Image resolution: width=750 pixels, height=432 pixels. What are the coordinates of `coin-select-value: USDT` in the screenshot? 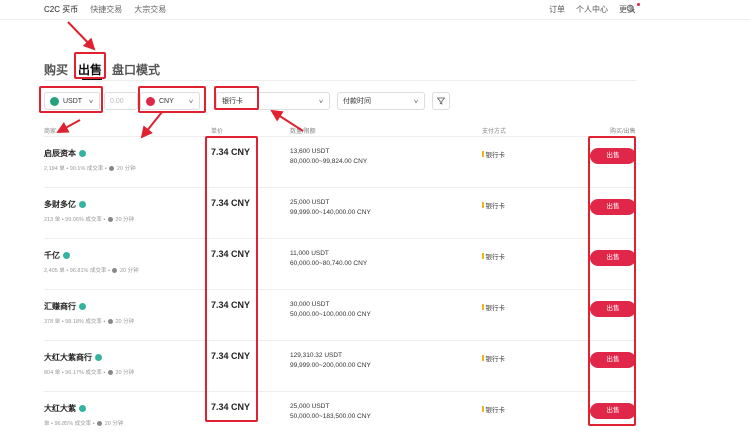 It's located at (73, 101).